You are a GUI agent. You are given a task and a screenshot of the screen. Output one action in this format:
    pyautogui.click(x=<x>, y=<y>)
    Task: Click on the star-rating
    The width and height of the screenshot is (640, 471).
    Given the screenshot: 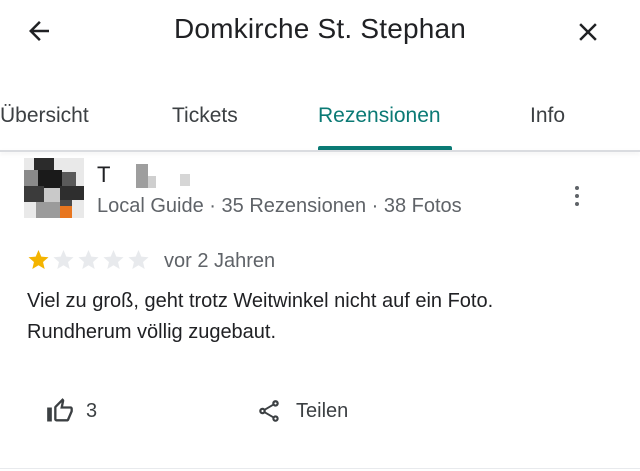 What is the action you would take?
    pyautogui.click(x=88, y=260)
    